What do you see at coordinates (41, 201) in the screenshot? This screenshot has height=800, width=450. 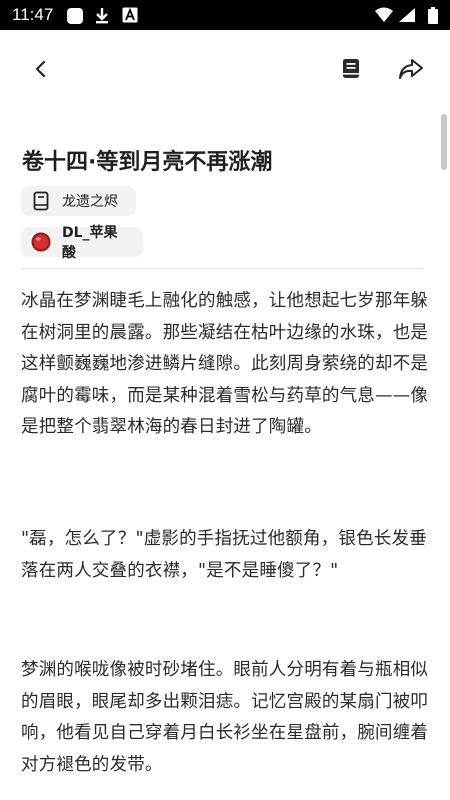 I see `book-outline-icon` at bounding box center [41, 201].